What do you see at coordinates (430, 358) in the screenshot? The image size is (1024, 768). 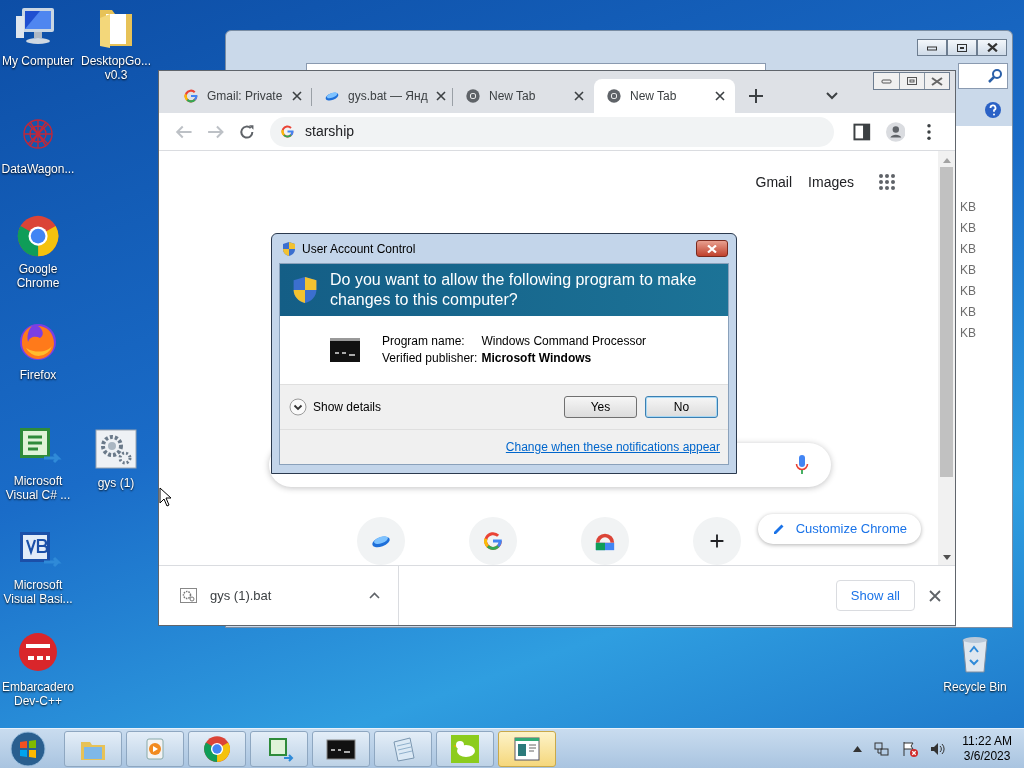 I see `field-label: Verified publisher:` at bounding box center [430, 358].